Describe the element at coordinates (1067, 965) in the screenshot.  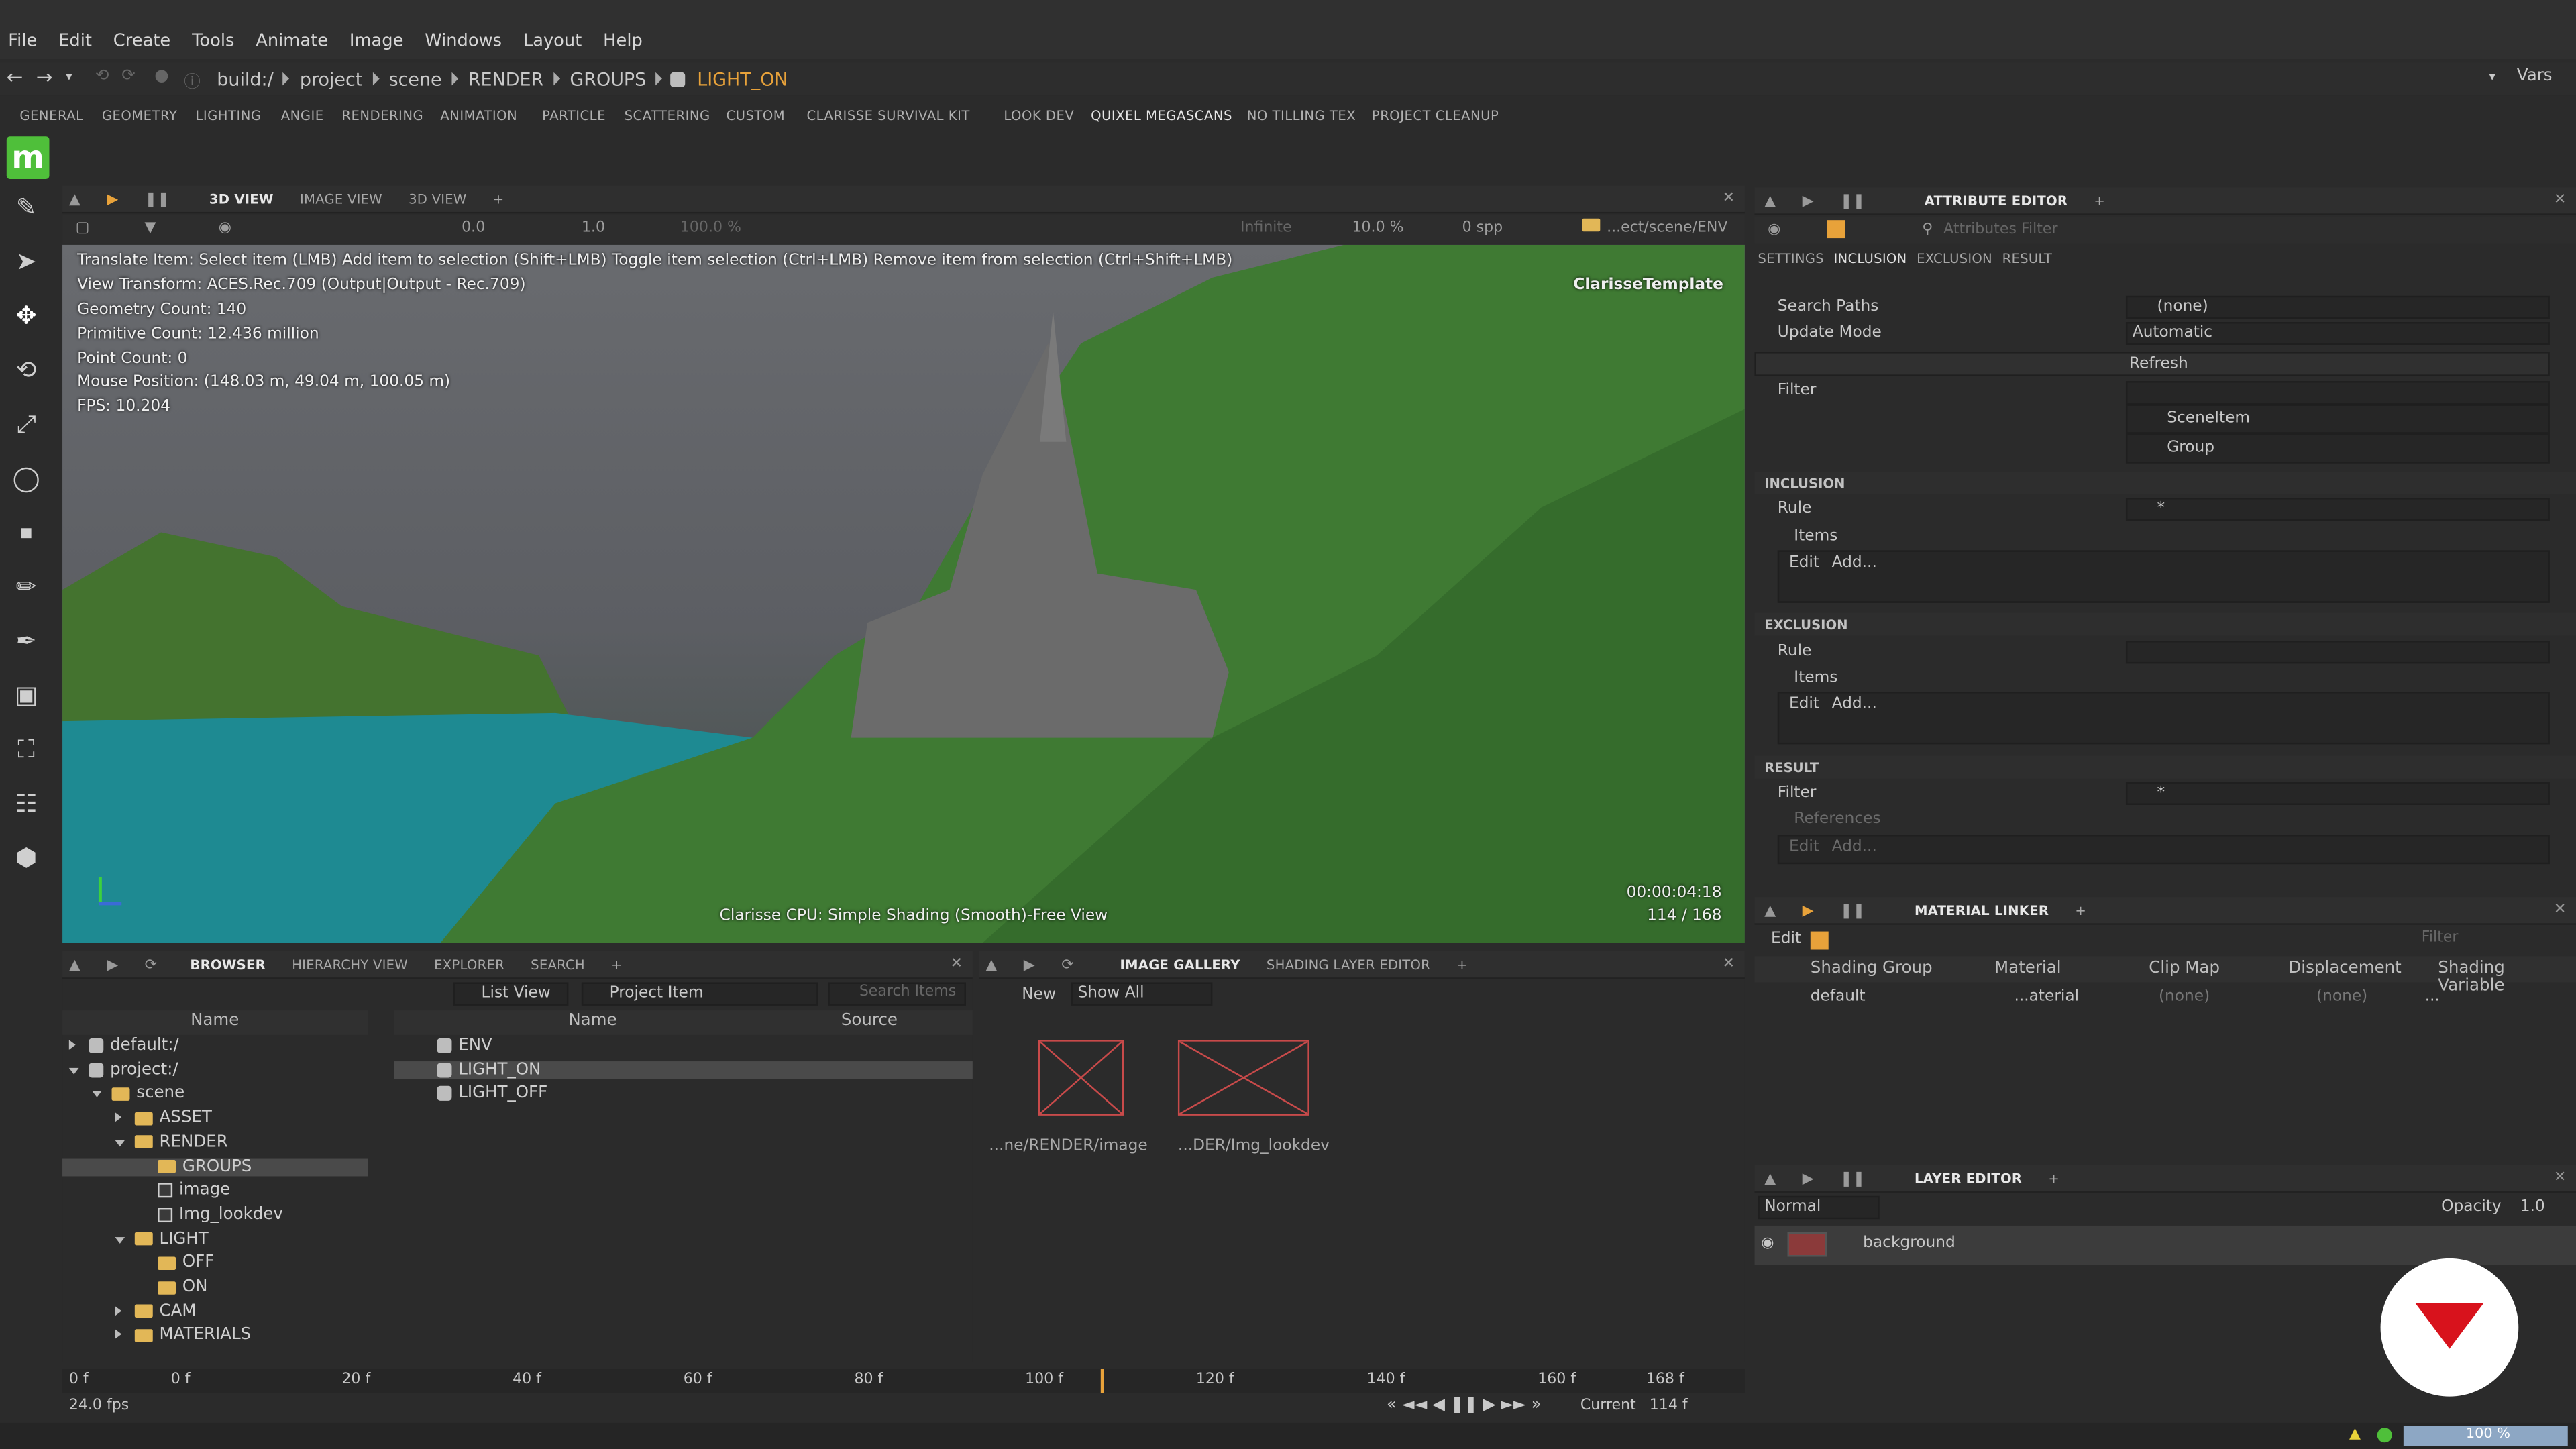
I see `refresh-icon: ⟳` at that location.